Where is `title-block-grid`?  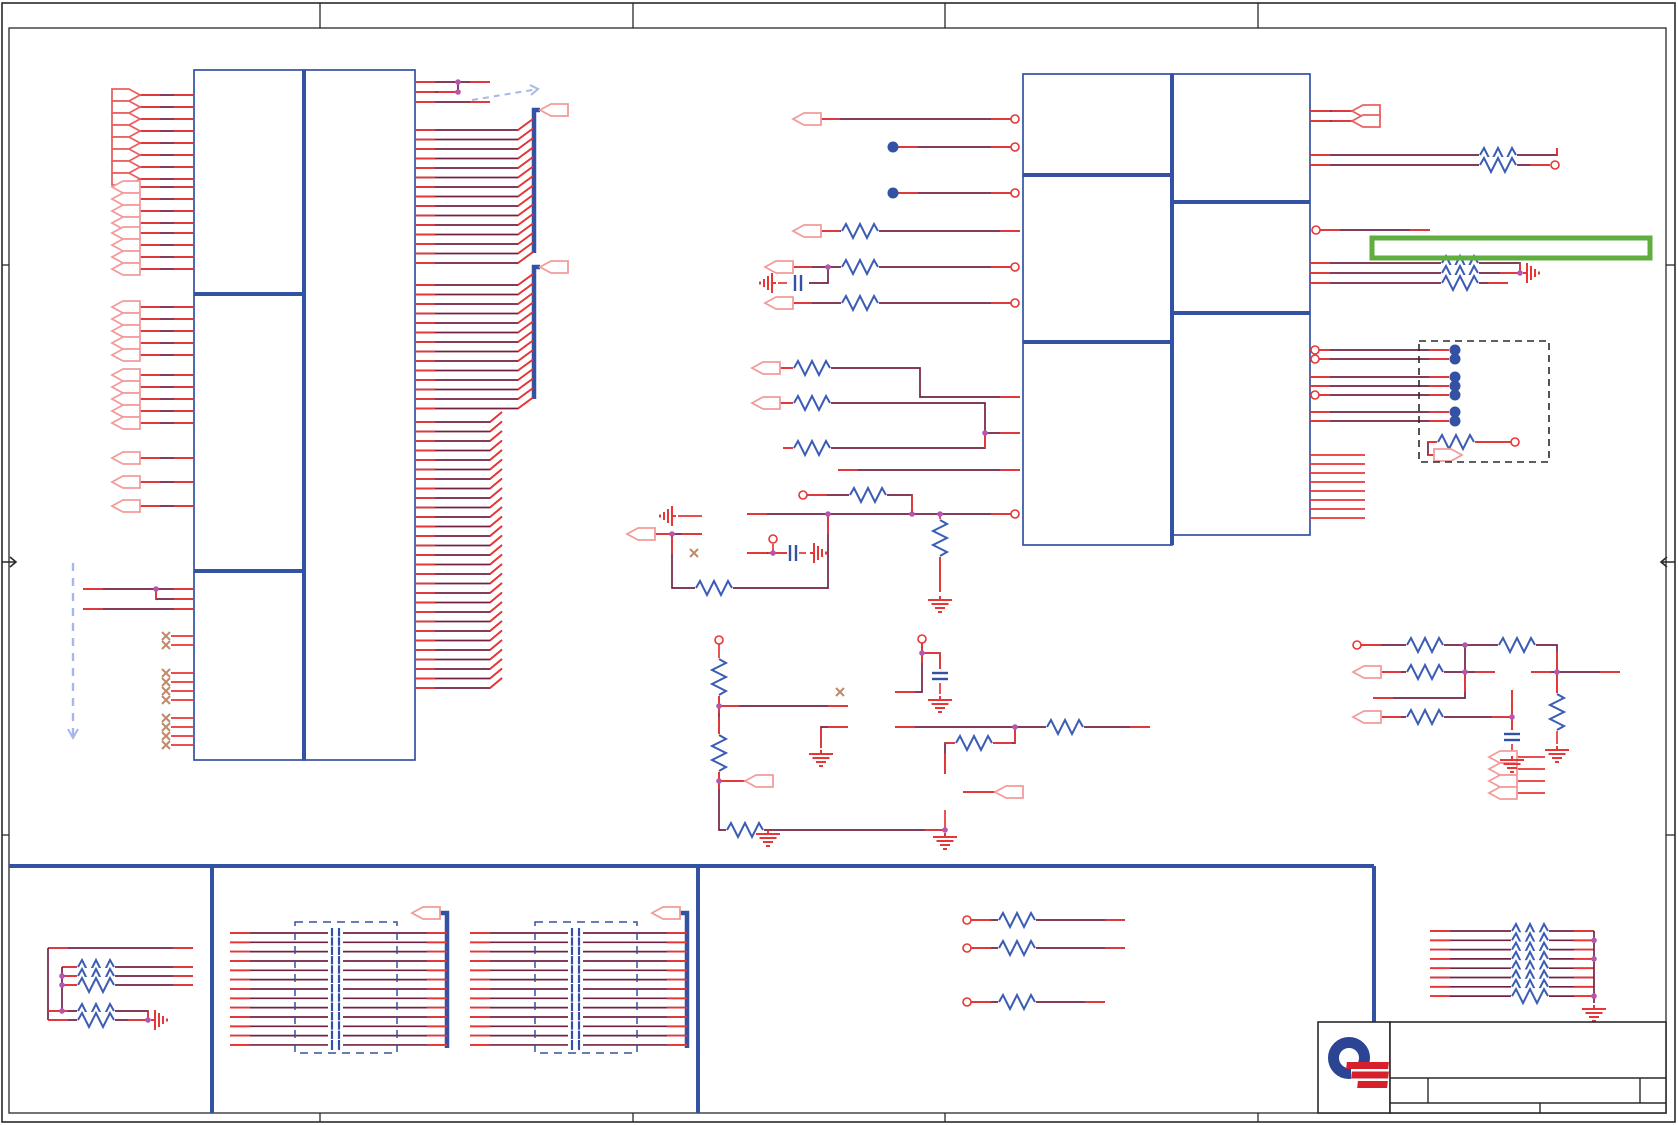
title-block-grid is located at coordinates (1528, 1067).